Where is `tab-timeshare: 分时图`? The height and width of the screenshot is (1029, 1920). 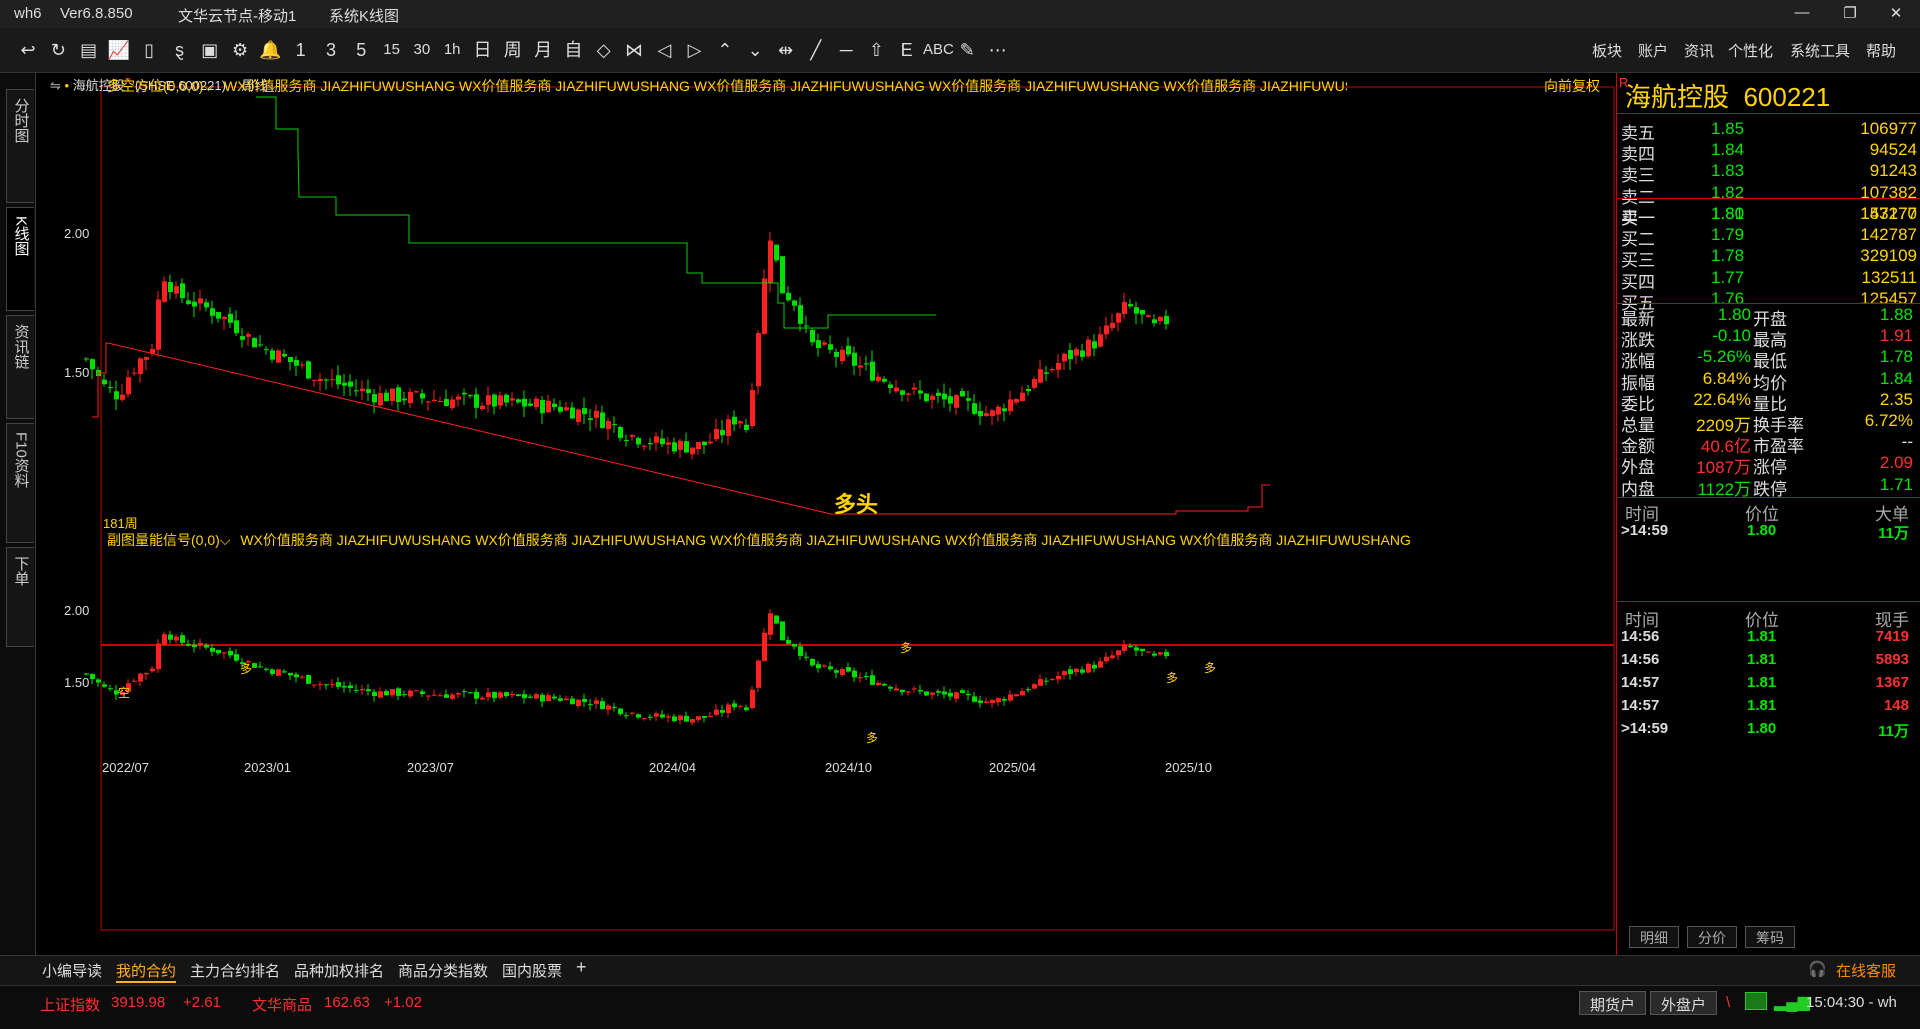
tab-timeshare: 分时图 is located at coordinates (20, 146).